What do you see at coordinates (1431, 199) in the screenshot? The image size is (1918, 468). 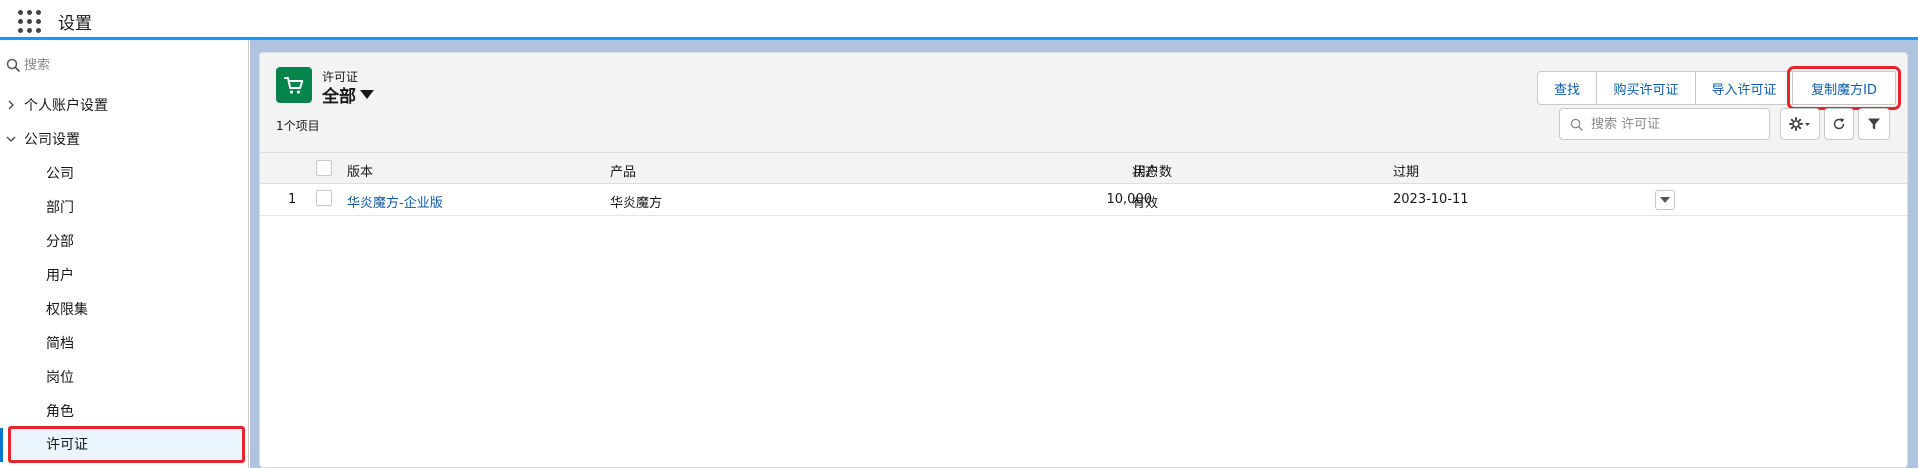 I see `expiry-cell: 2023-10-11` at bounding box center [1431, 199].